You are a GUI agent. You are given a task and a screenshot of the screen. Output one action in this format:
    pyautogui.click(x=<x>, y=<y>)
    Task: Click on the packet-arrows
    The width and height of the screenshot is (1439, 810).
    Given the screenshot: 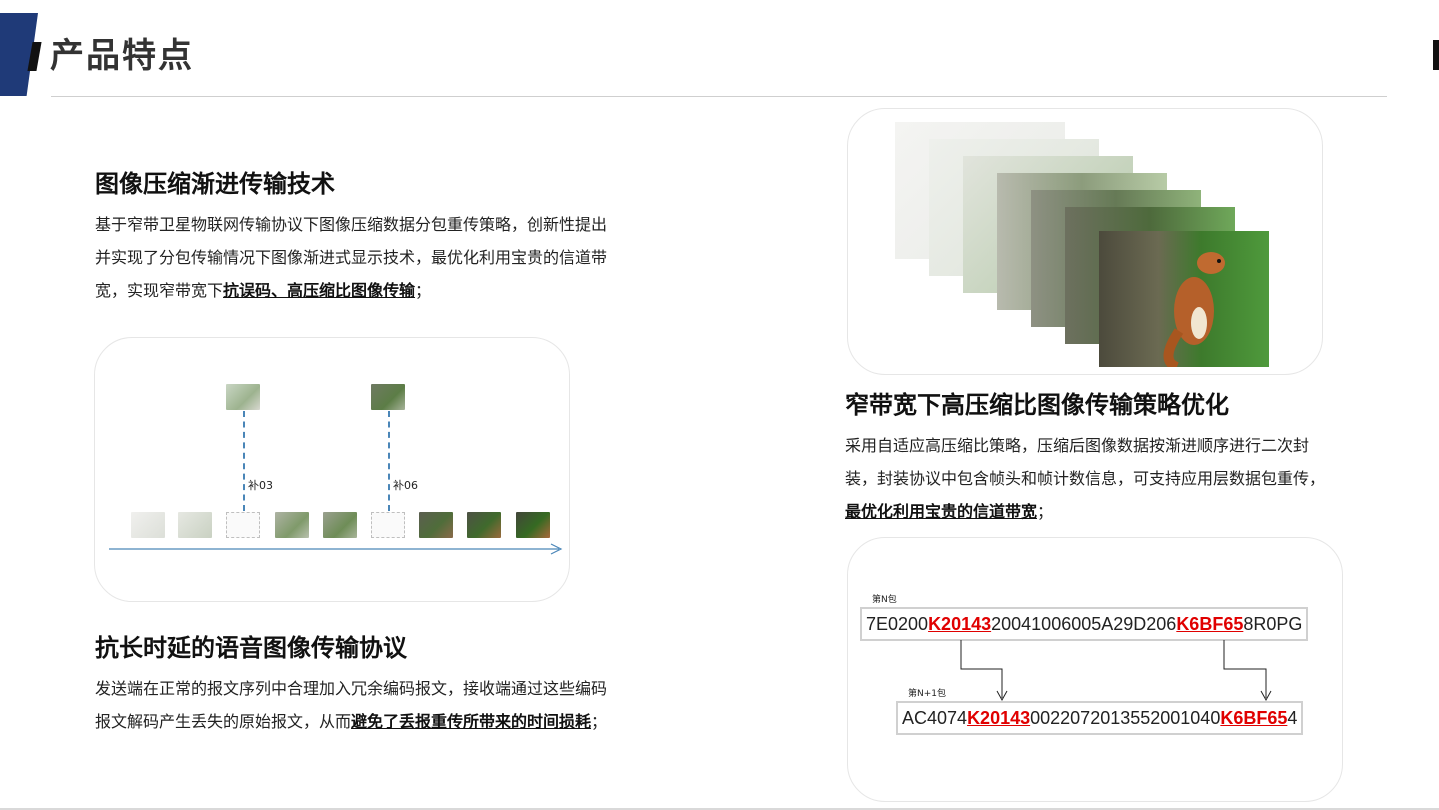 What is the action you would take?
    pyautogui.click(x=1116, y=671)
    